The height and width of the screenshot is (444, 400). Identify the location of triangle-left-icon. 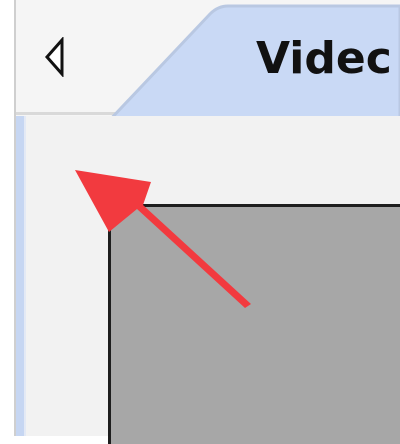
(54, 57).